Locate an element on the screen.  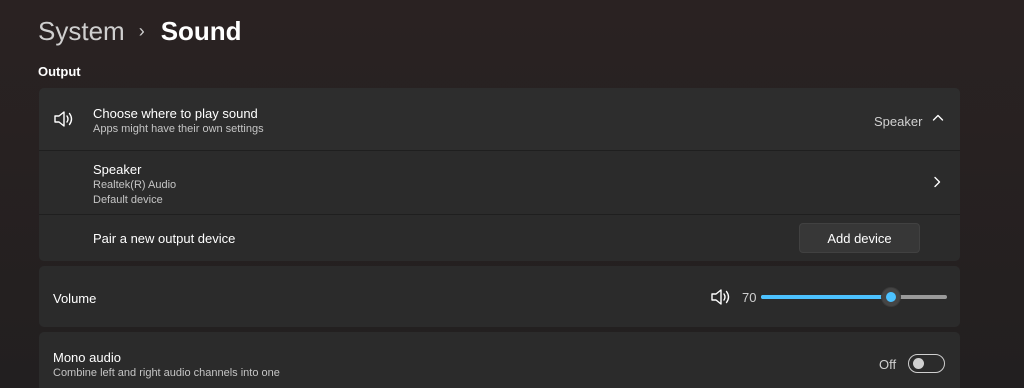
toggle-knob is located at coordinates (918, 363).